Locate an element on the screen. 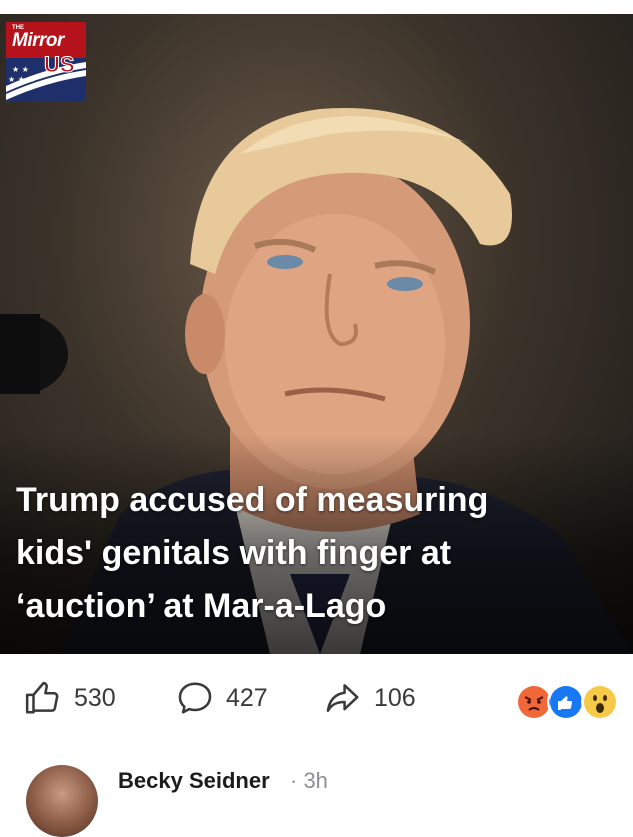 This screenshot has width=633, height=837. thumbs-up-icon is located at coordinates (42, 697).